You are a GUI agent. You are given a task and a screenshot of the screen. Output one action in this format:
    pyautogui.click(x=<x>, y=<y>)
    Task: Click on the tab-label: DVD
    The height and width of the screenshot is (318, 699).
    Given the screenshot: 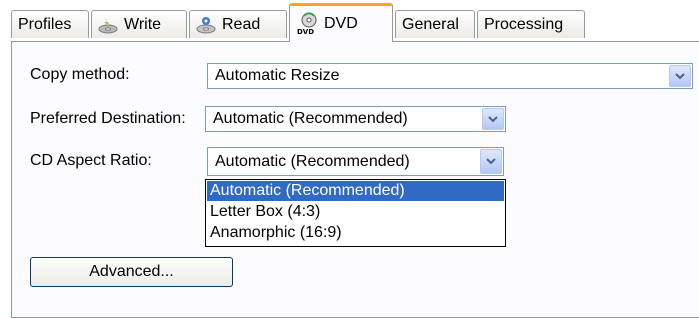 What is the action you would take?
    pyautogui.click(x=341, y=23)
    